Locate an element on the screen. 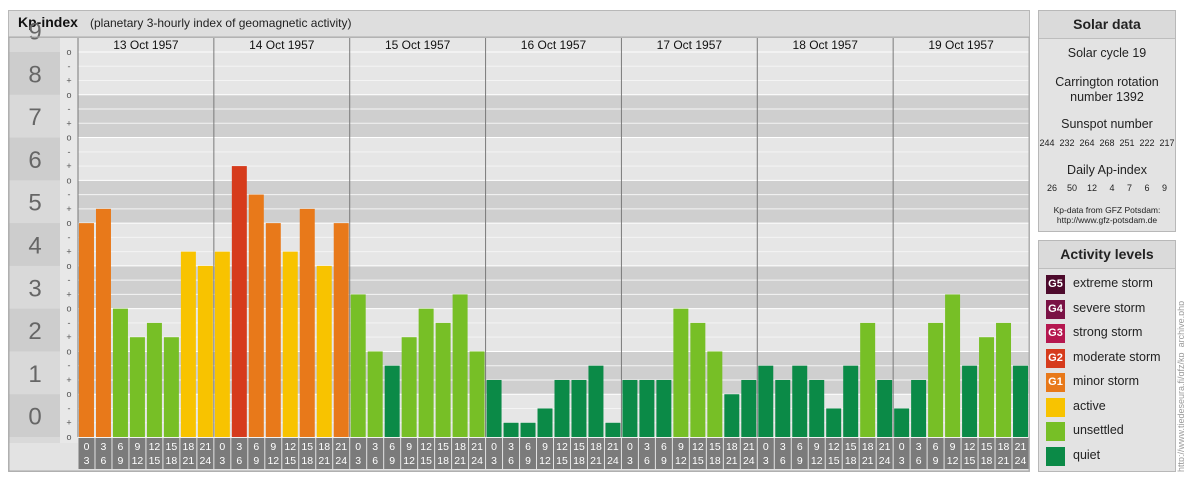 This screenshot has height=480, width=1184. activity-level-item: G1 minor storm is located at coordinates (1110, 383).